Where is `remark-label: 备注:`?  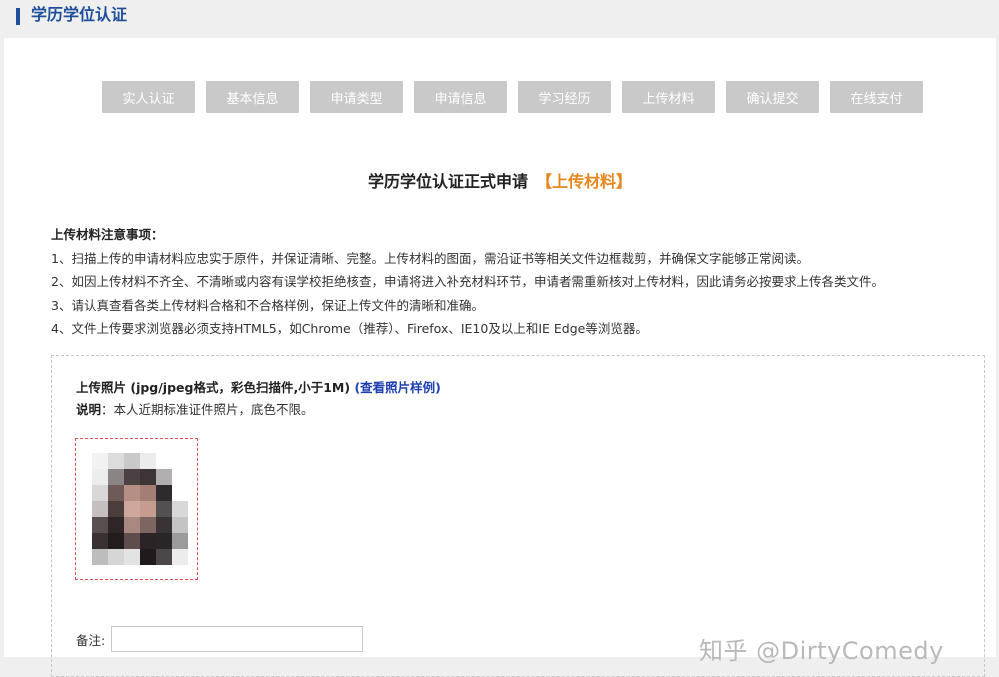
remark-label: 备注: is located at coordinates (91, 640).